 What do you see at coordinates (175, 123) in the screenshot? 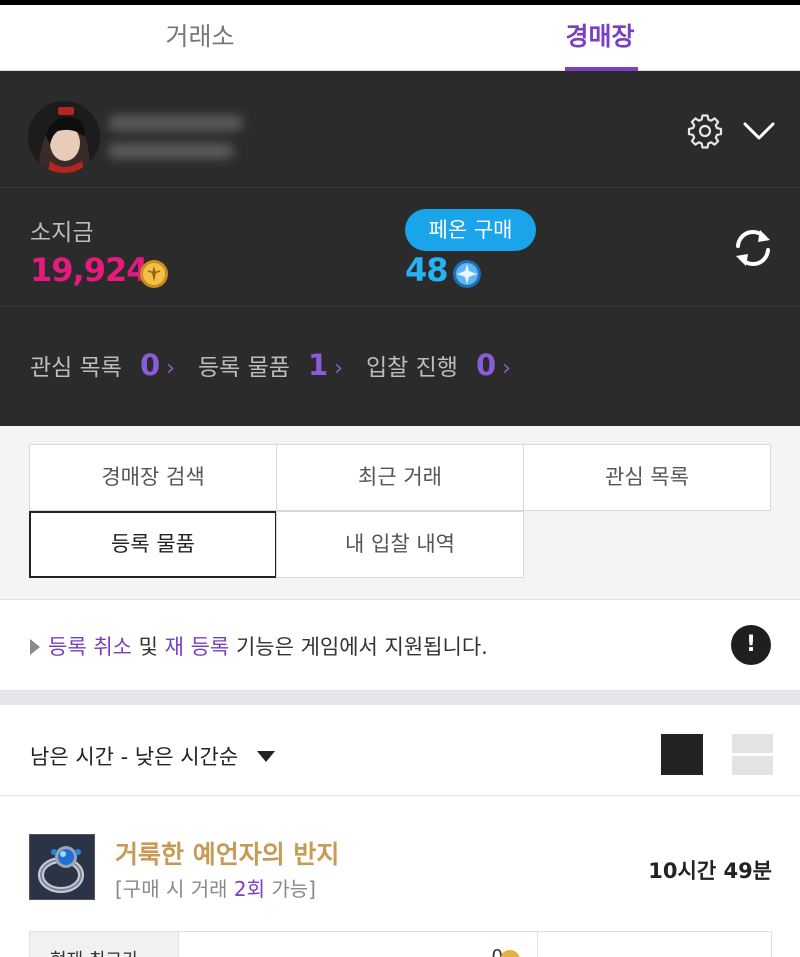
I see `blurred-character-name` at bounding box center [175, 123].